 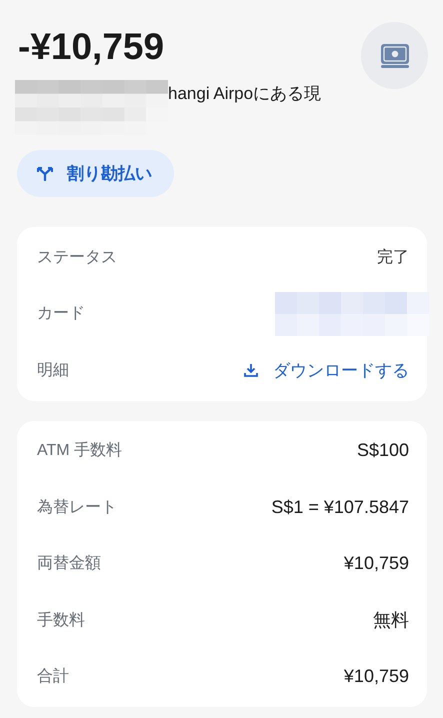 What do you see at coordinates (53, 370) in the screenshot?
I see `row-label: 明細` at bounding box center [53, 370].